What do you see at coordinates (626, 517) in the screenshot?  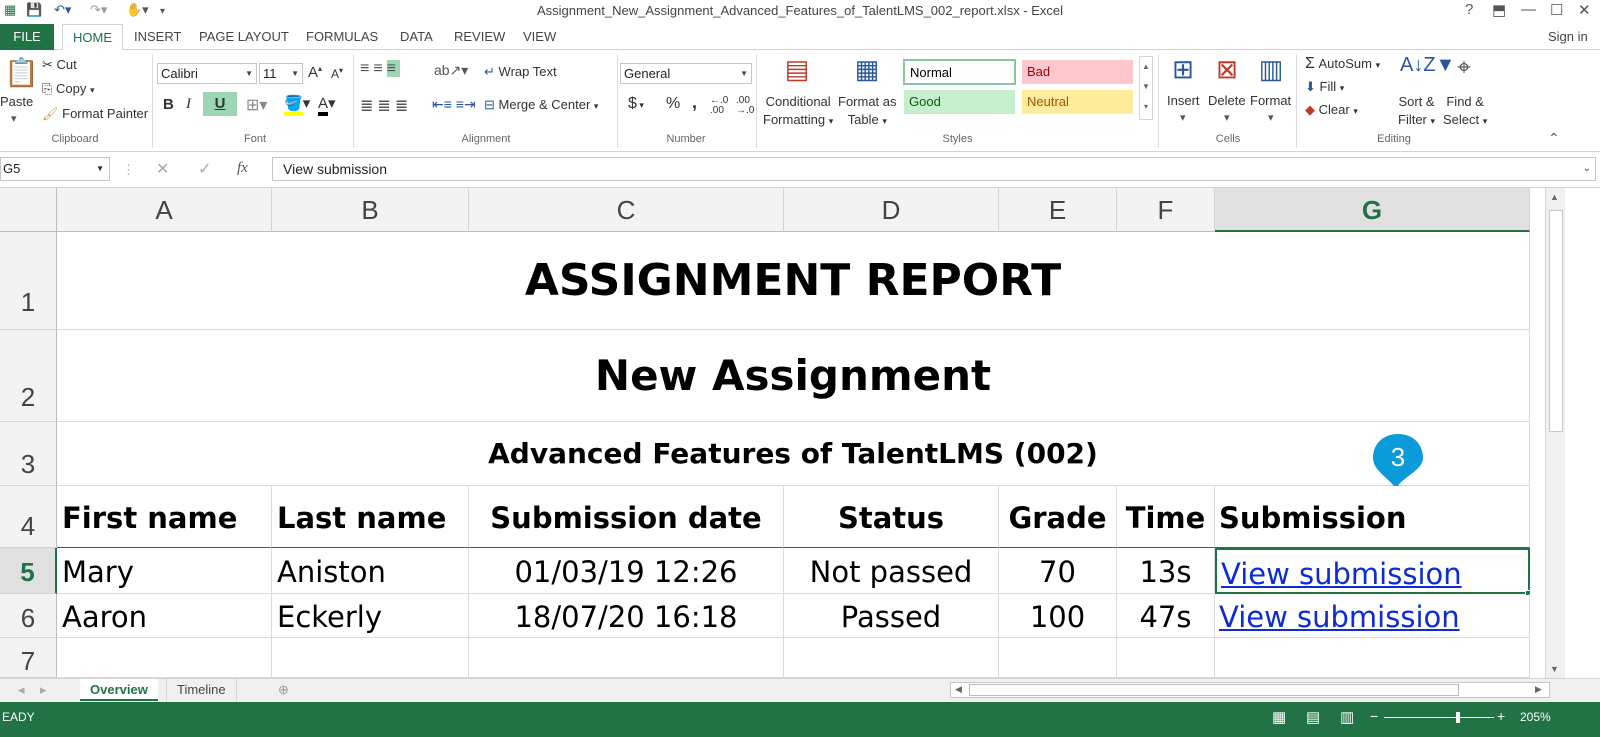 I see `header-submission-date: Submission date` at bounding box center [626, 517].